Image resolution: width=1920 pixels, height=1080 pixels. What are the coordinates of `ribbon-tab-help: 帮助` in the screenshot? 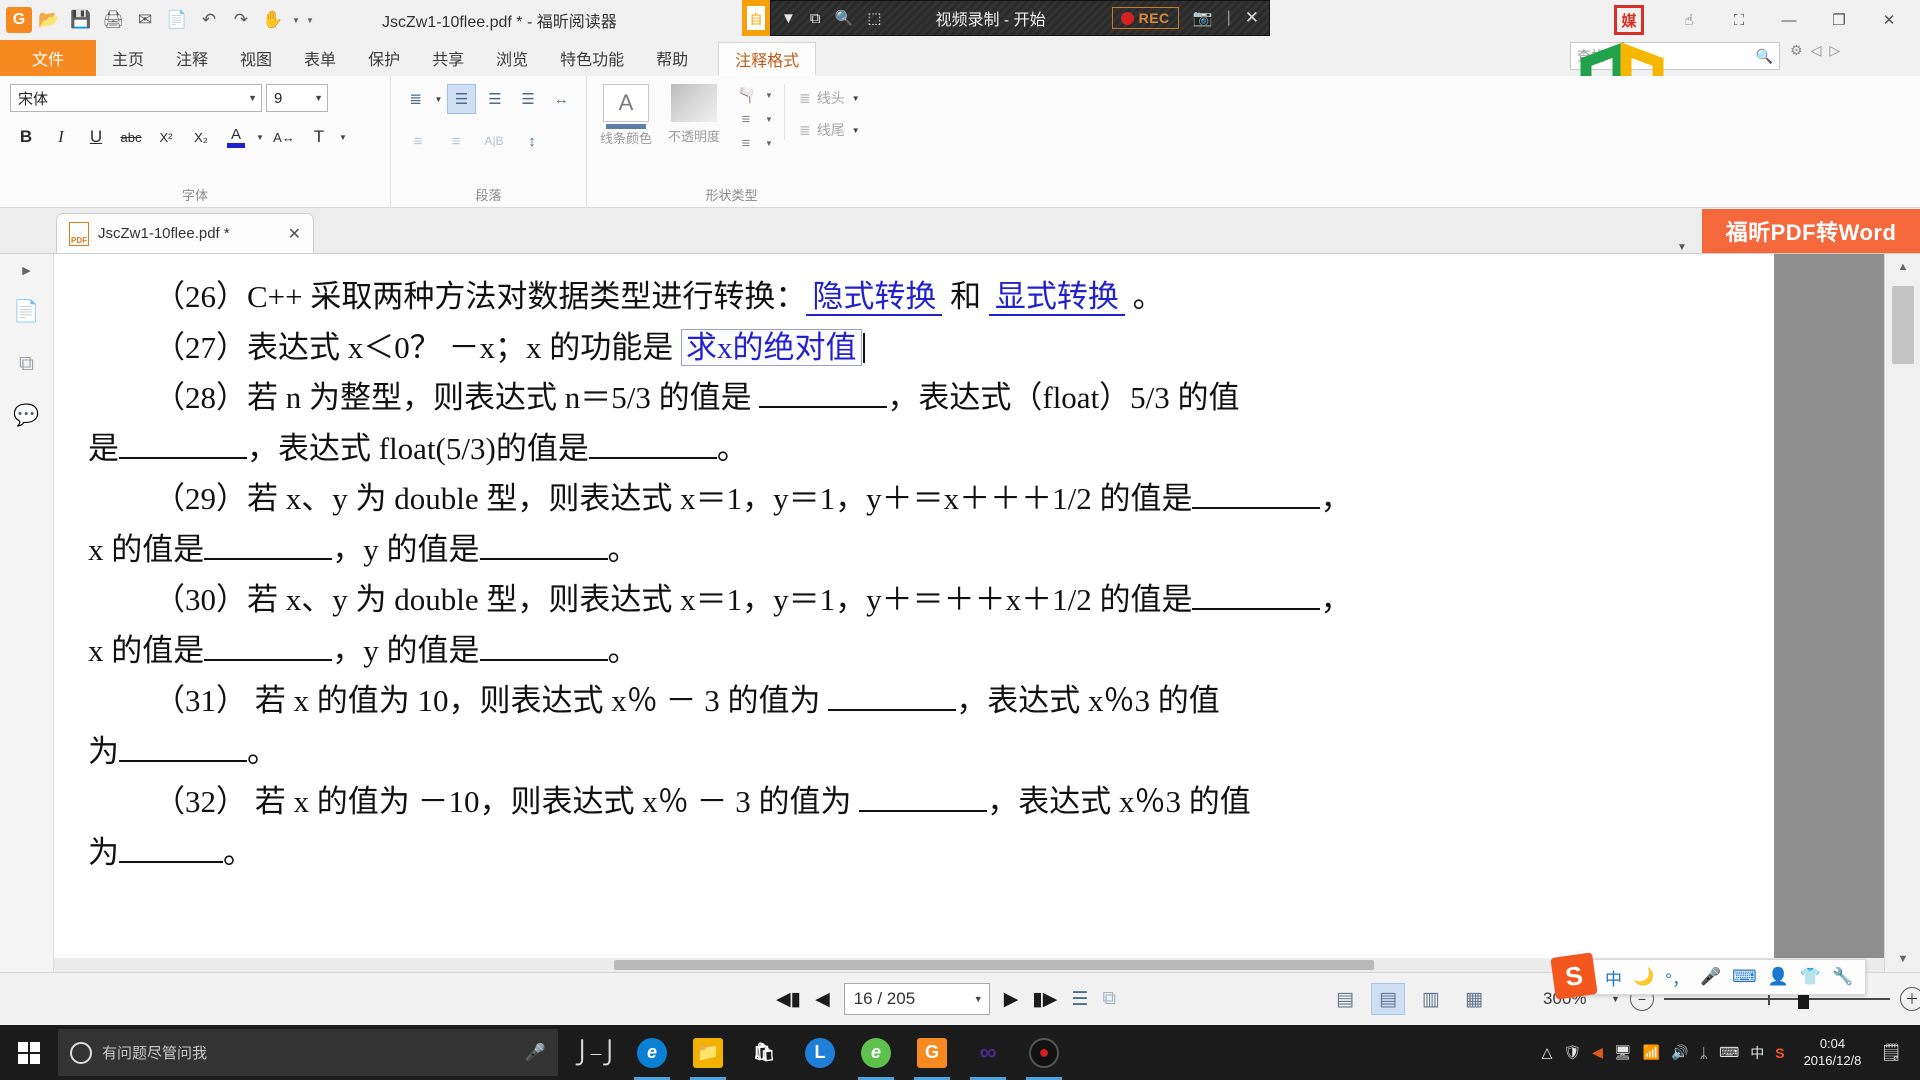 It's located at (672, 58).